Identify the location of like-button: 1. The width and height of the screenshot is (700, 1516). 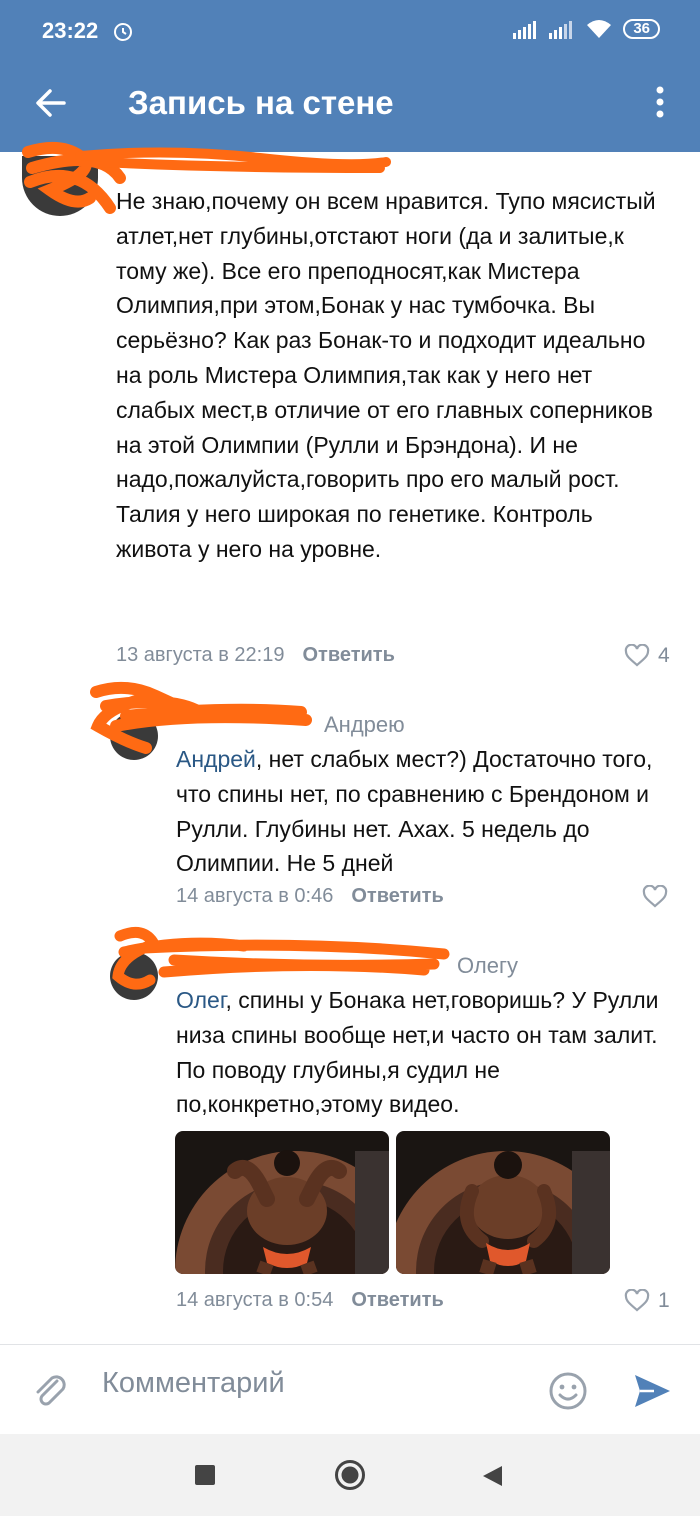
(647, 1301).